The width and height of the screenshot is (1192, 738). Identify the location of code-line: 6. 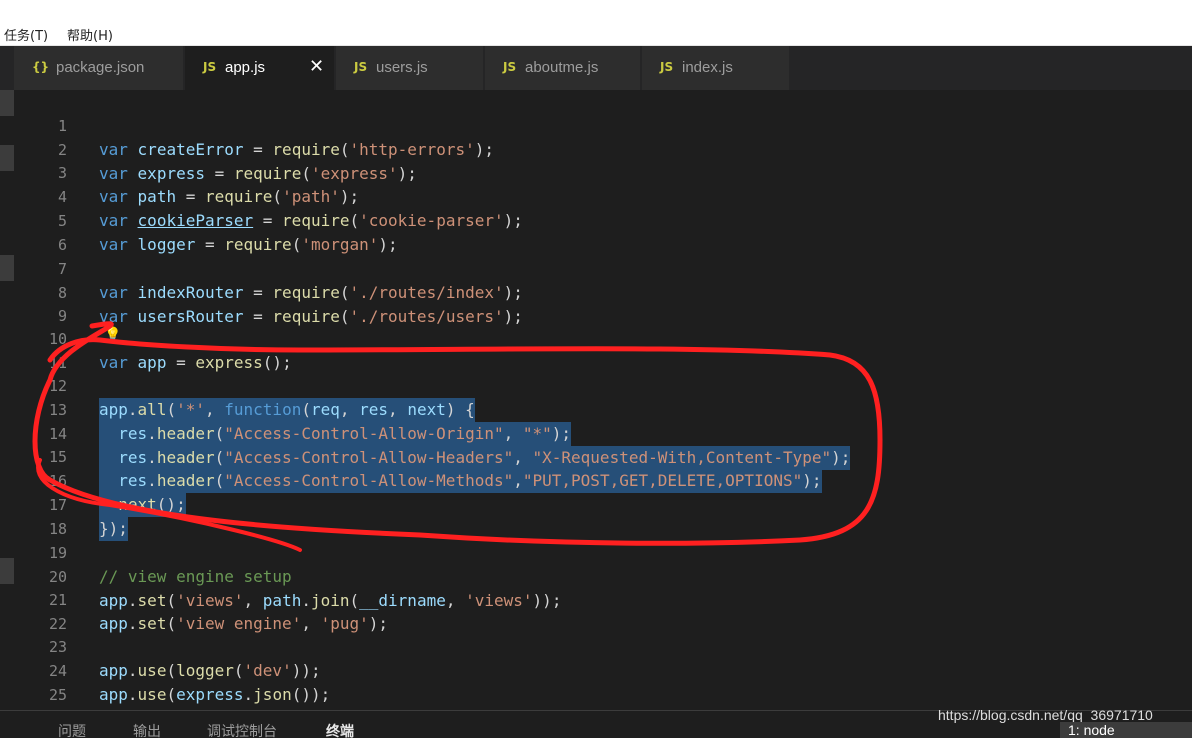
(603, 231).